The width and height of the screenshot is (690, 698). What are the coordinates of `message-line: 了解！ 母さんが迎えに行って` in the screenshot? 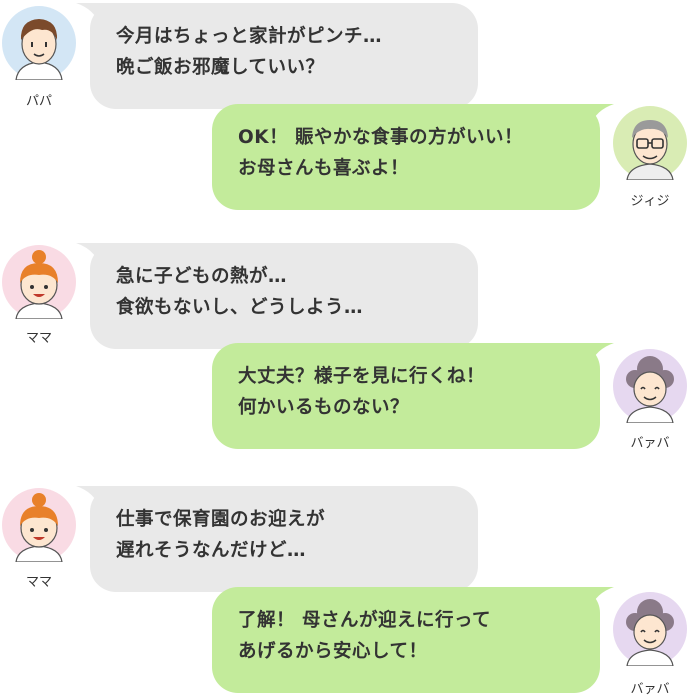 It's located at (365, 620).